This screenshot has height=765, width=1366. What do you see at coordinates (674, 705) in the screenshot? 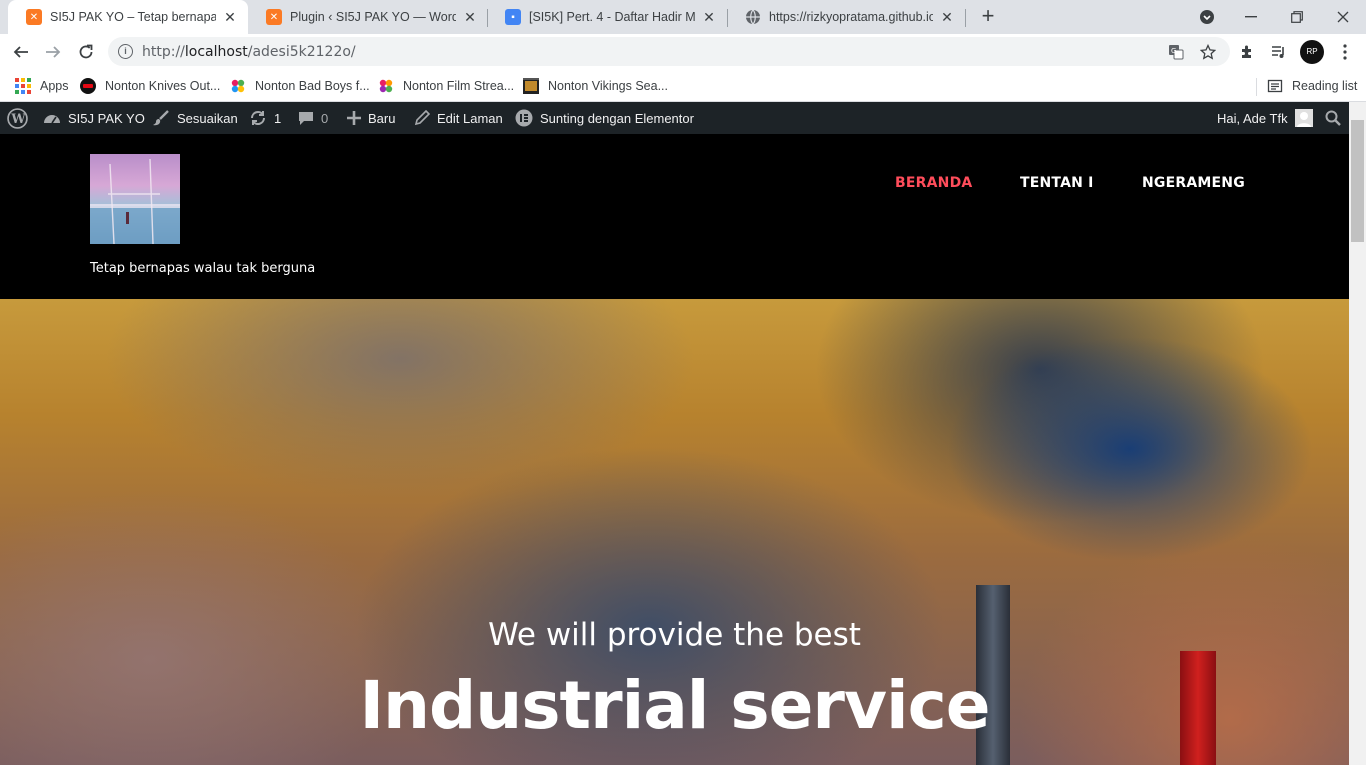
I see `hero-title: Industrial service` at bounding box center [674, 705].